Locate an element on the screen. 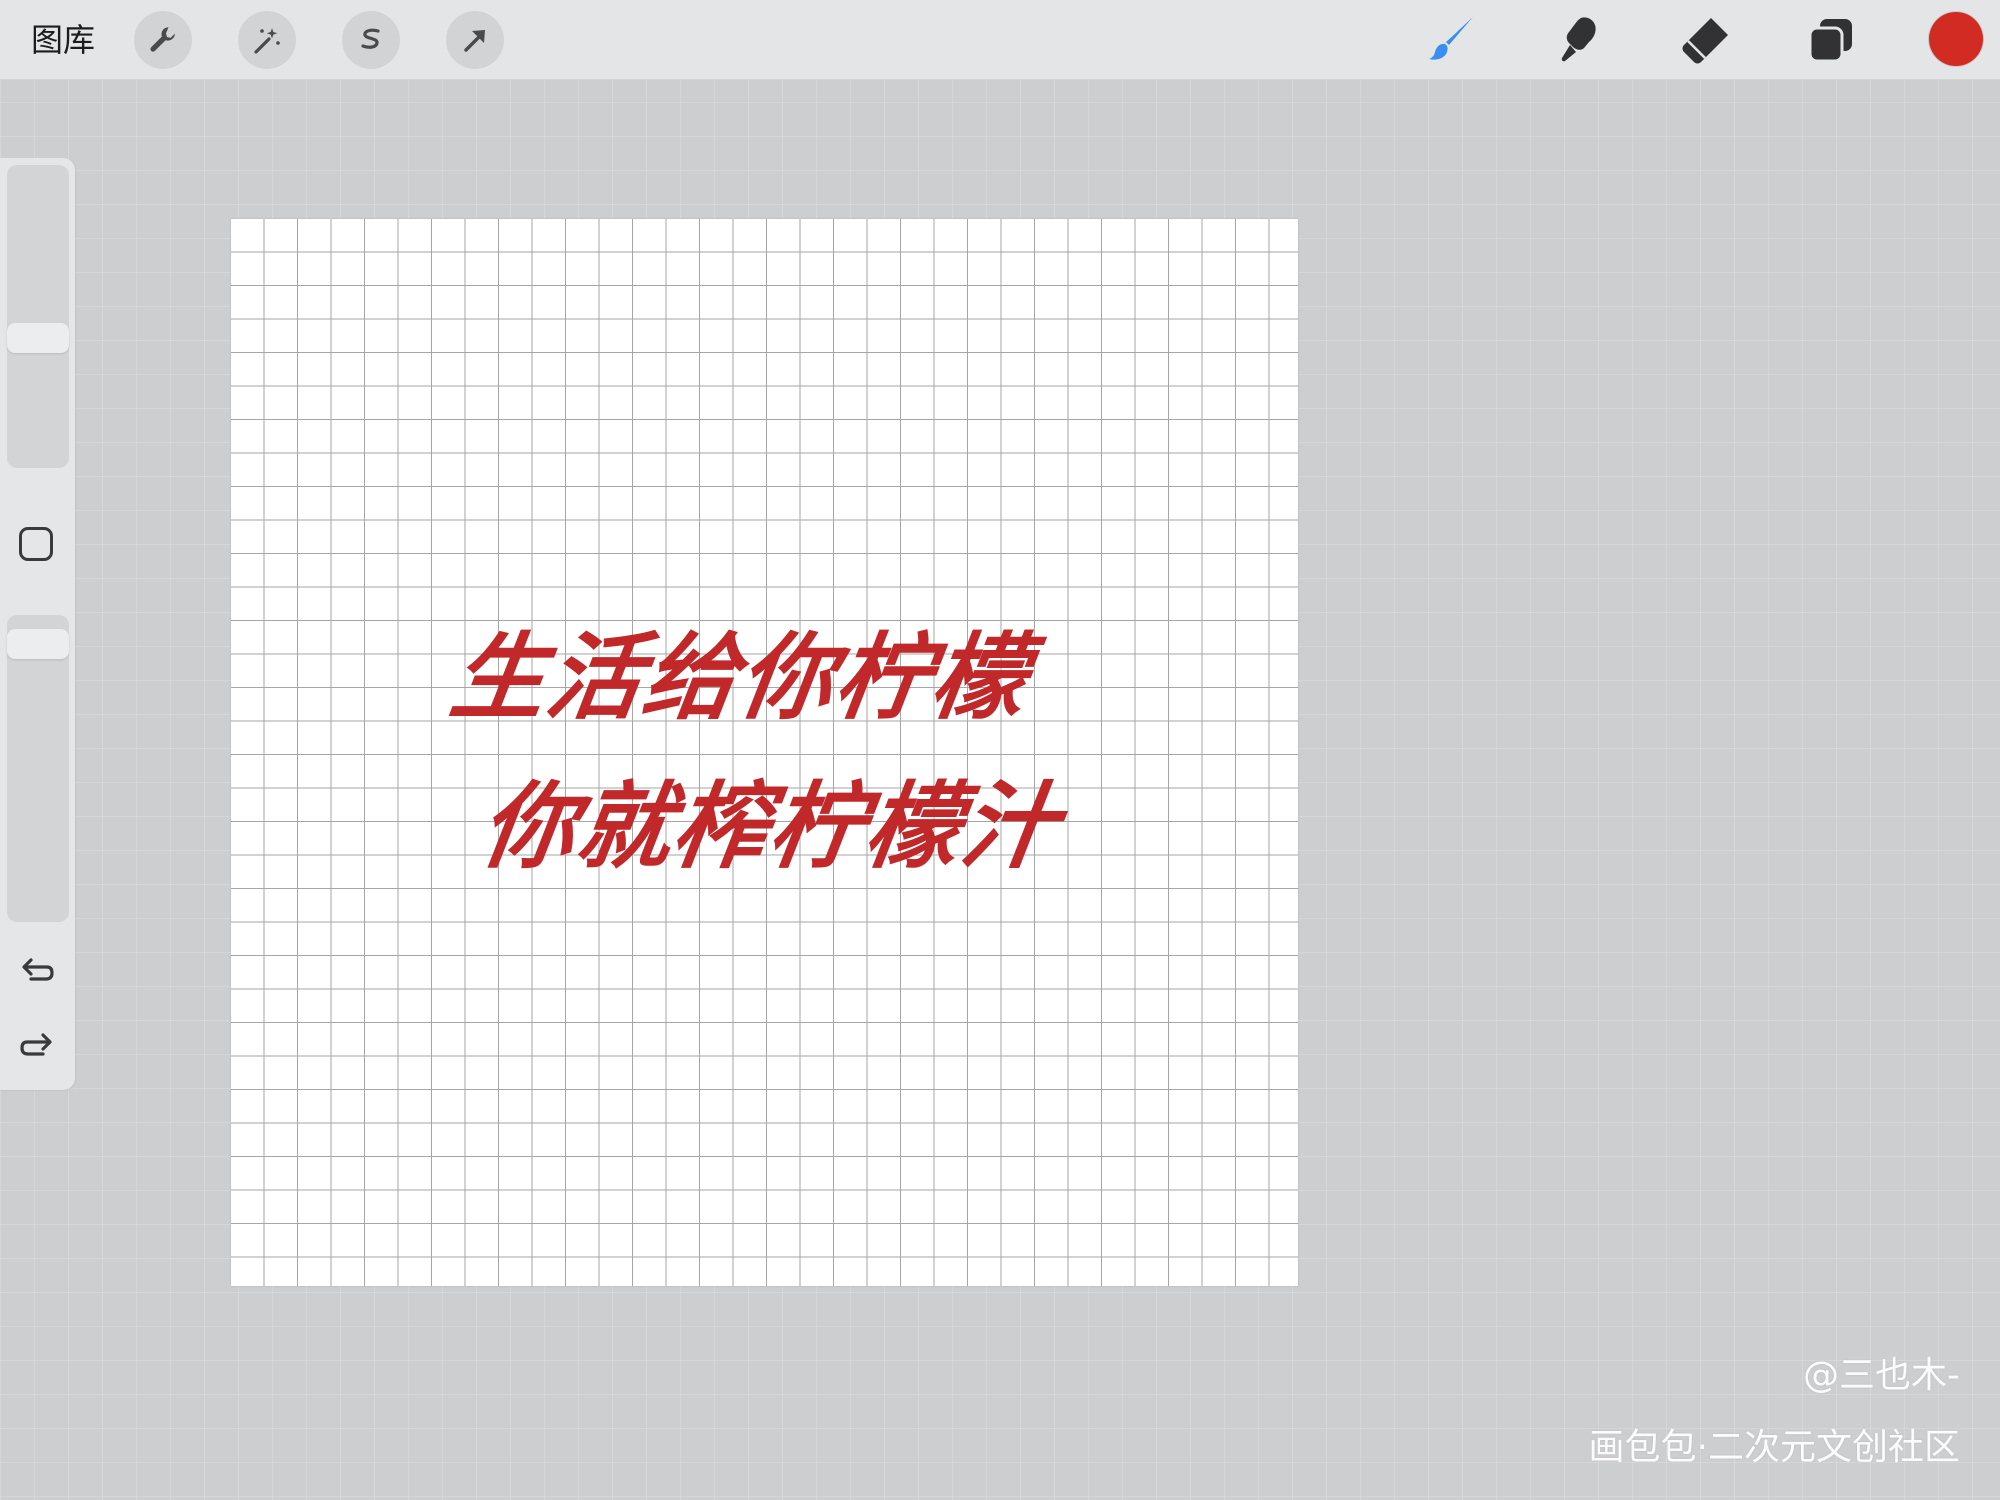 This screenshot has height=1500, width=2000. opacity-handle is located at coordinates (38, 644).